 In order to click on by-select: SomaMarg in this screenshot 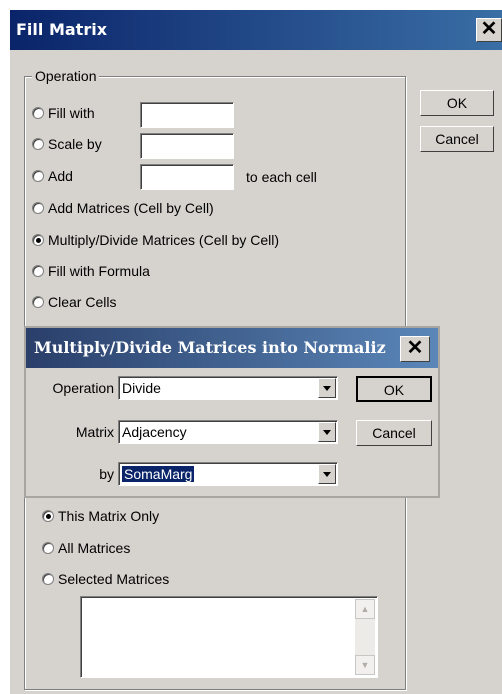, I will do `click(228, 474)`.